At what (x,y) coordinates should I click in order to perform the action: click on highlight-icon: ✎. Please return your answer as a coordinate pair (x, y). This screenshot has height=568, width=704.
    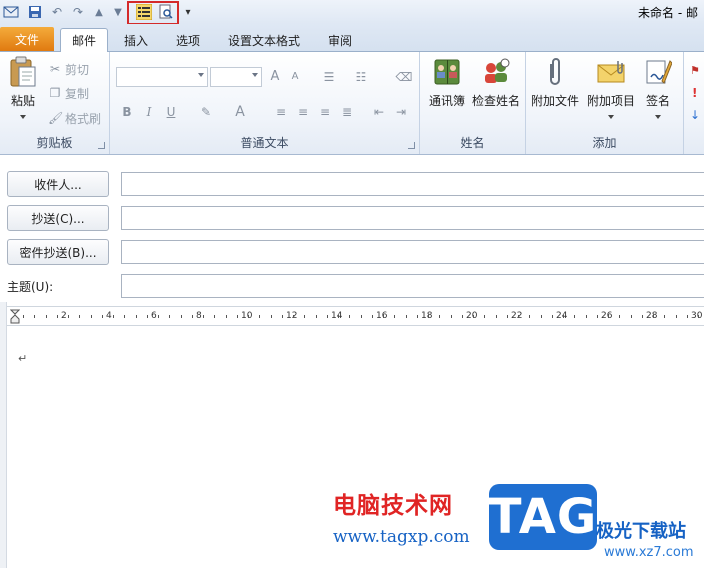
    Looking at the image, I should click on (206, 112).